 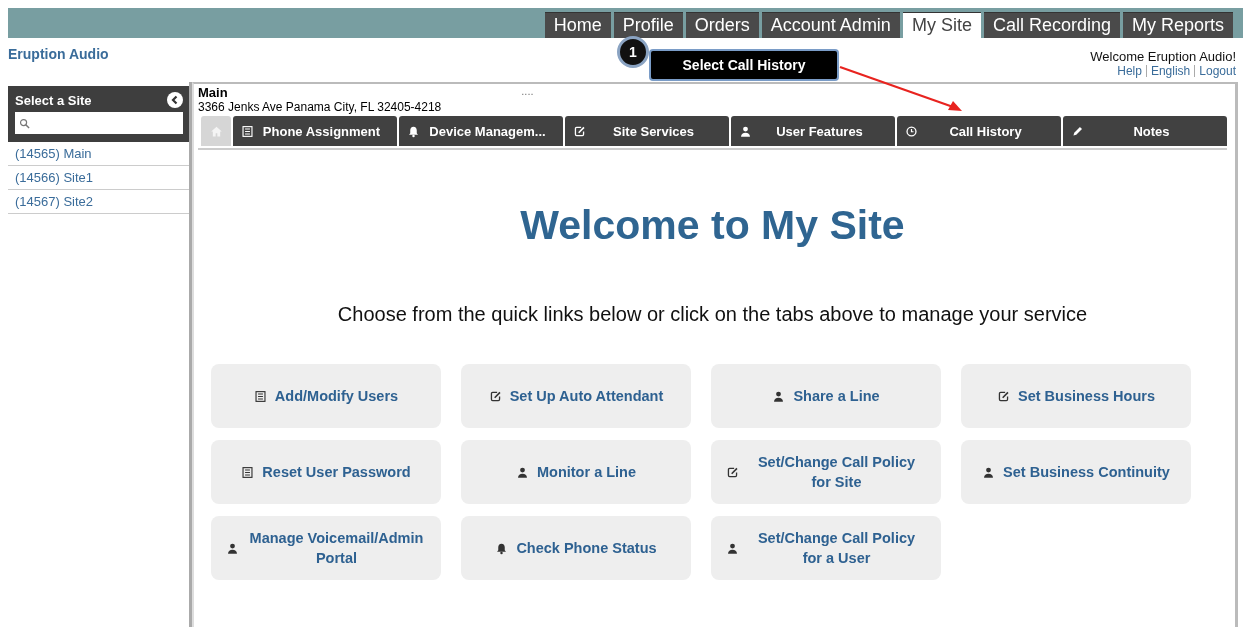 What do you see at coordinates (1177, 25) in the screenshot?
I see `nav-tab: My Reports` at bounding box center [1177, 25].